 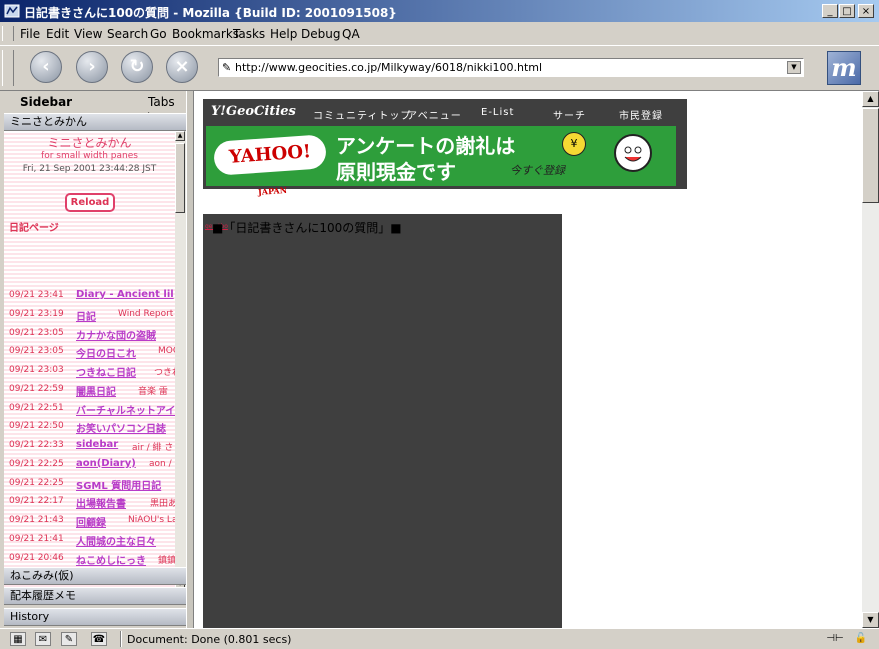 I want to click on navigator-icon: ▦, so click(x=18, y=639).